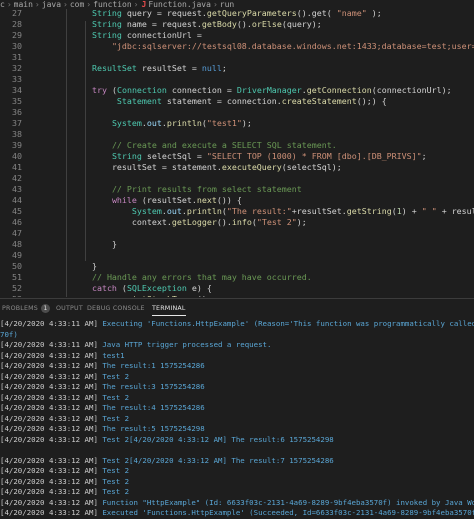 This screenshot has width=474, height=519. Describe the element at coordinates (26, 309) in the screenshot. I see `tab-problems: PROBLEMS 1` at that location.